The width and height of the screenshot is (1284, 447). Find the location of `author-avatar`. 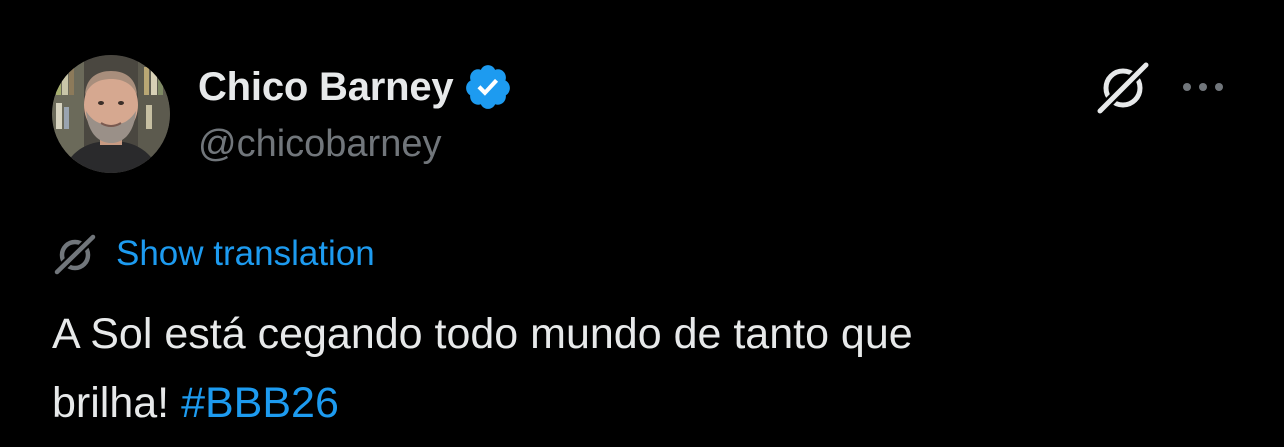

author-avatar is located at coordinates (111, 114).